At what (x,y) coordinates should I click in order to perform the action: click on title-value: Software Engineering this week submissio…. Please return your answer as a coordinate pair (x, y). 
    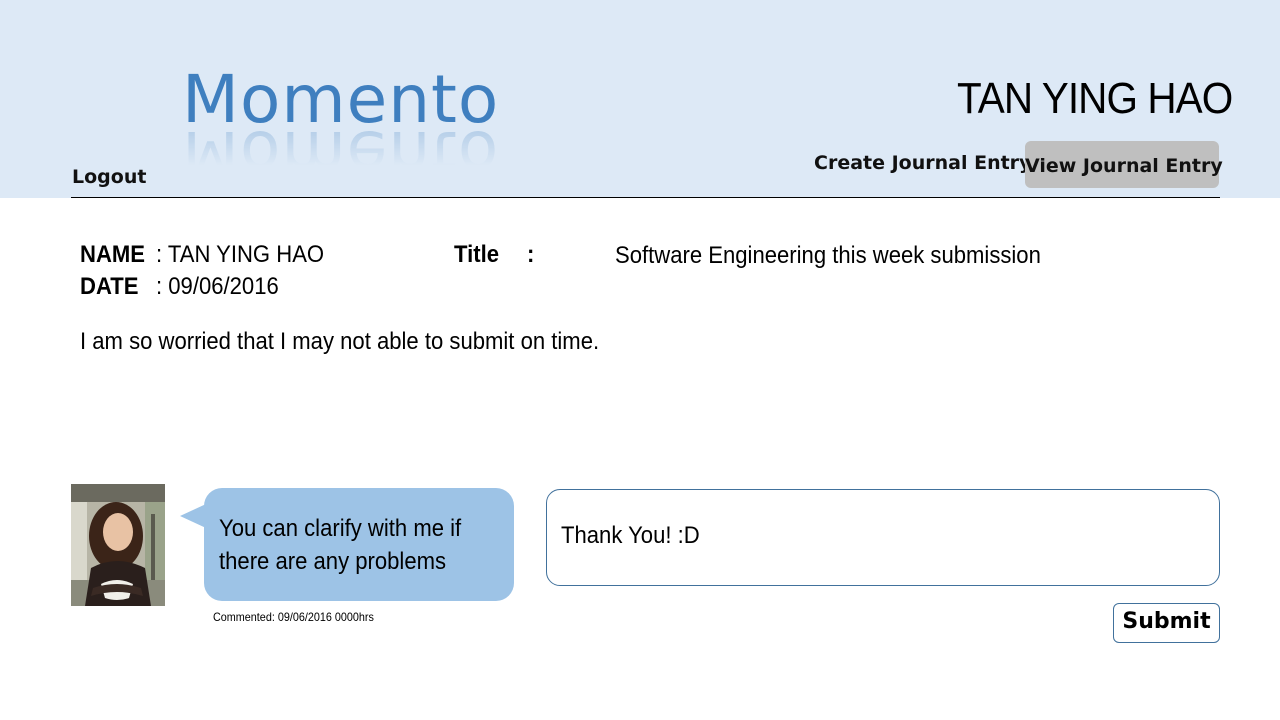
    Looking at the image, I should click on (828, 255).